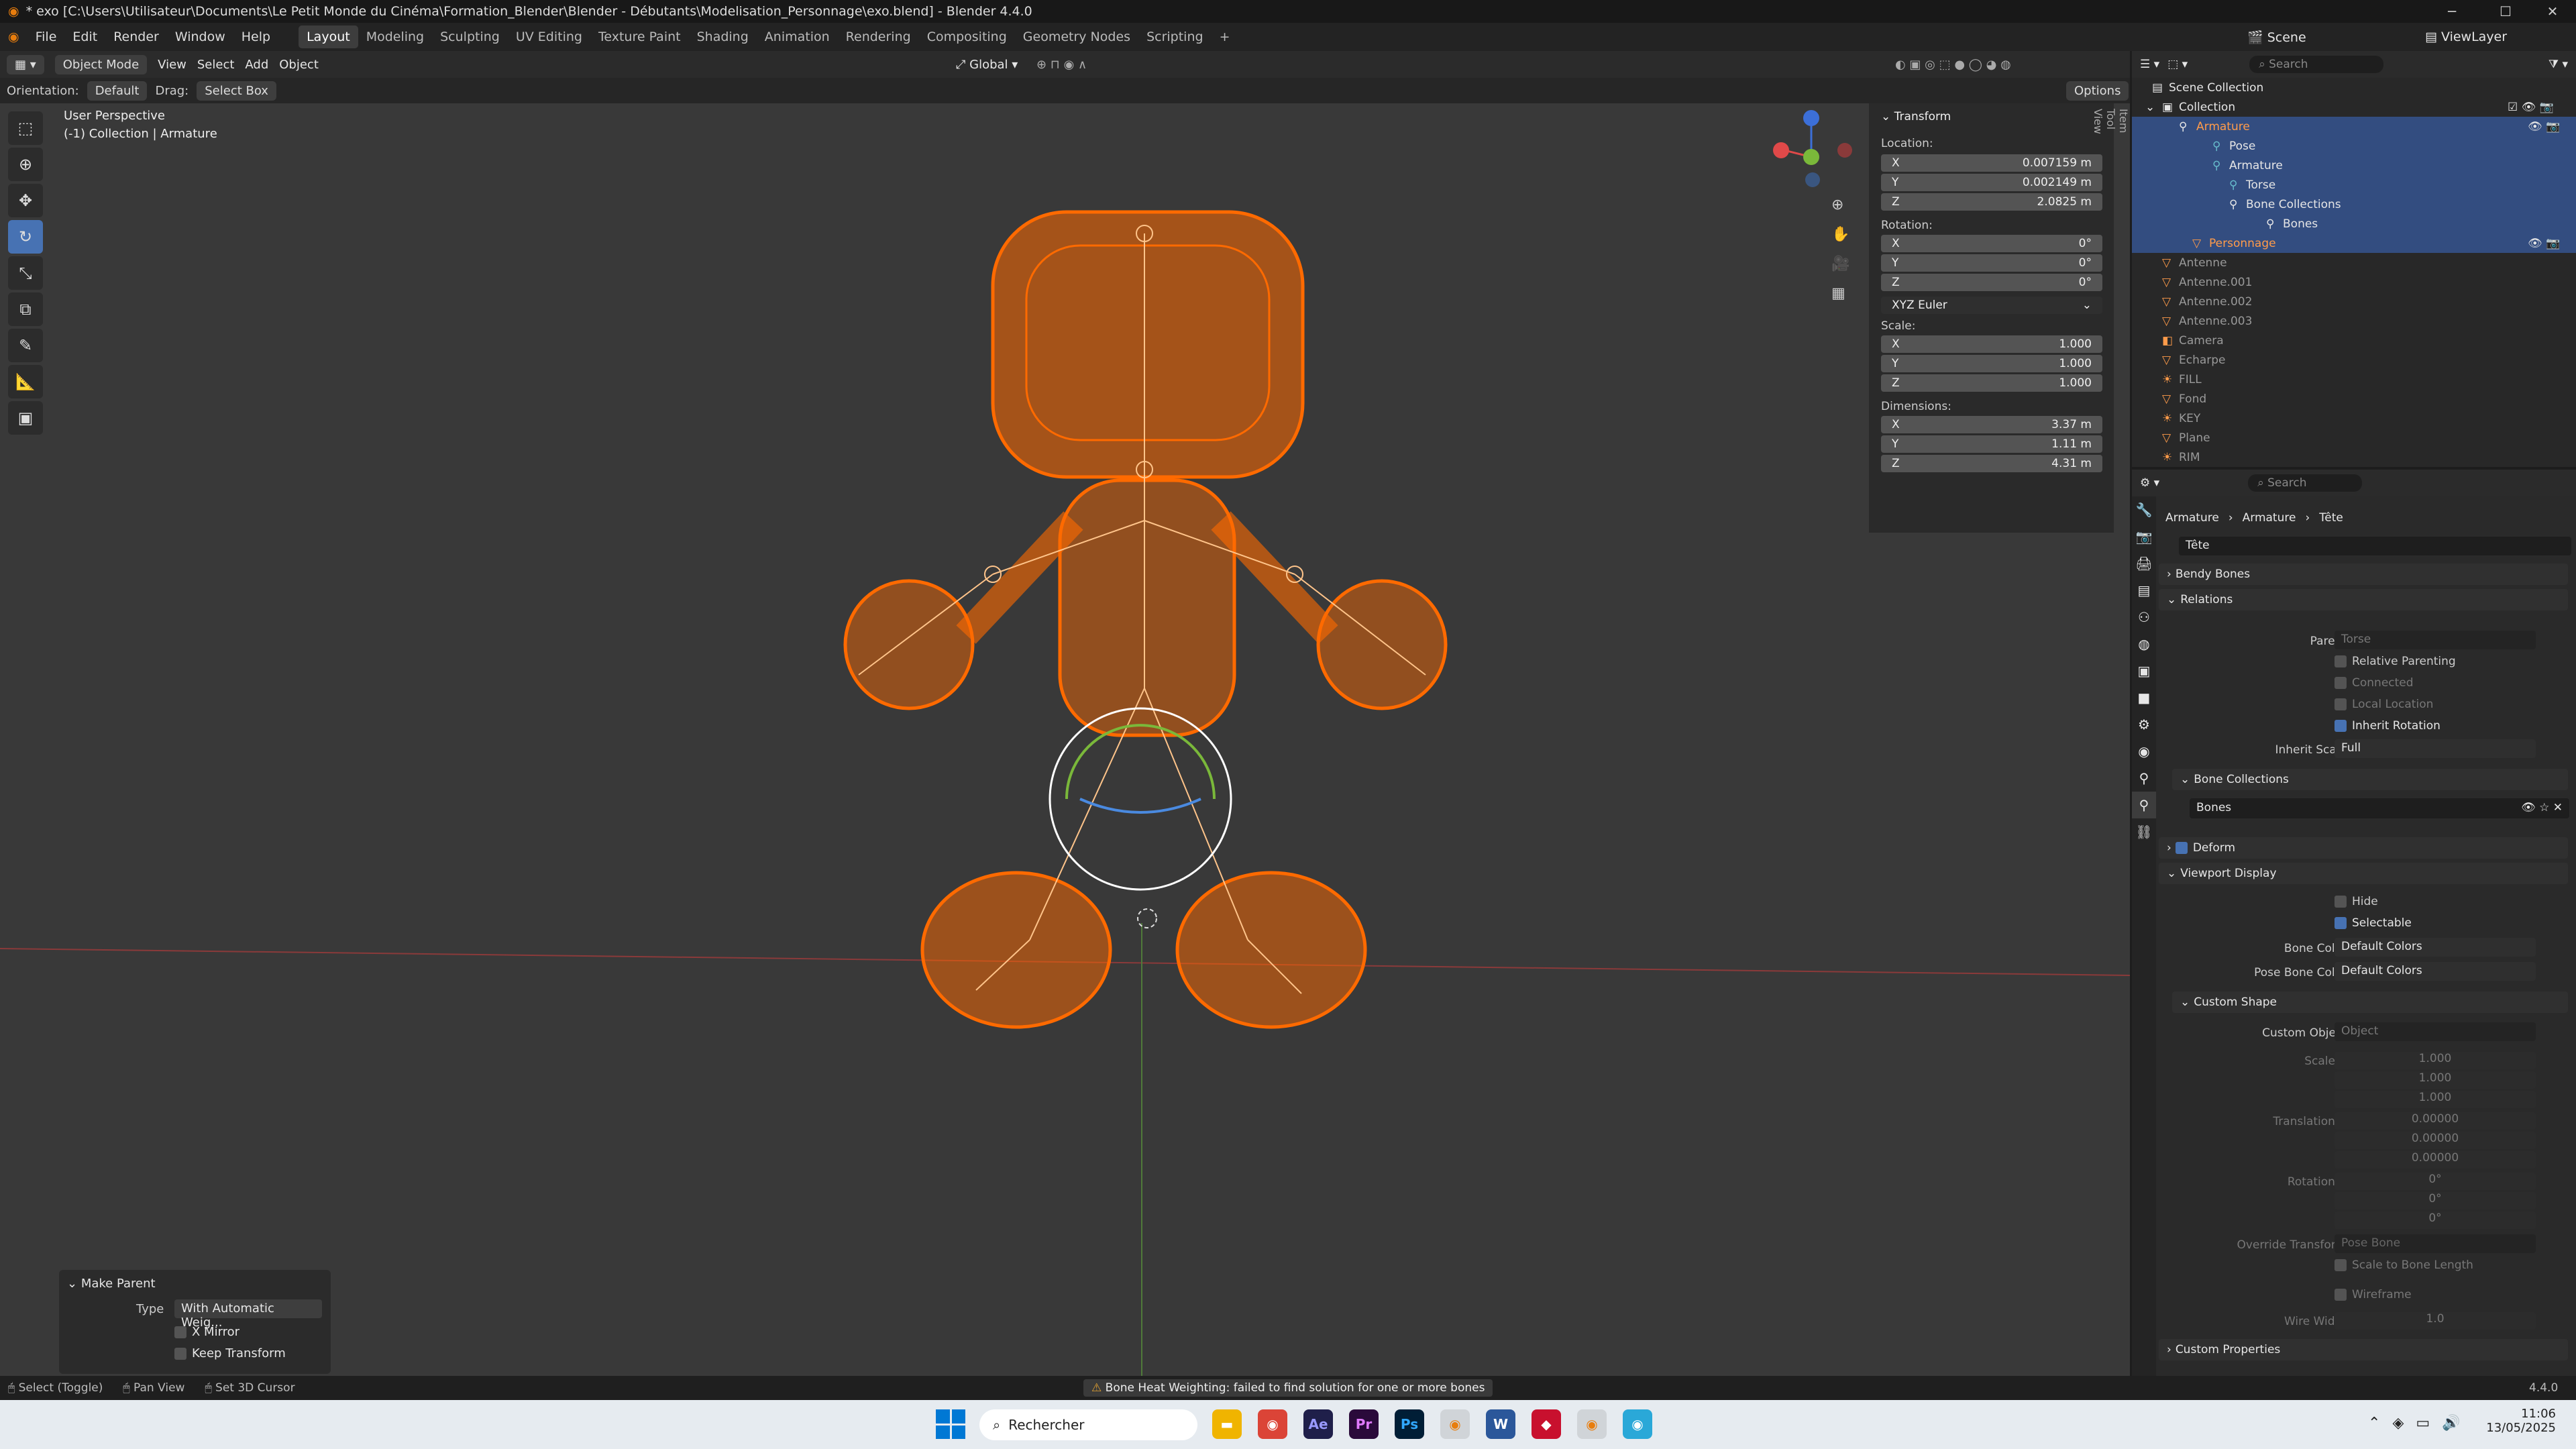 The image size is (2576, 1449). I want to click on physics-tab-icon: ◉, so click(2144, 751).